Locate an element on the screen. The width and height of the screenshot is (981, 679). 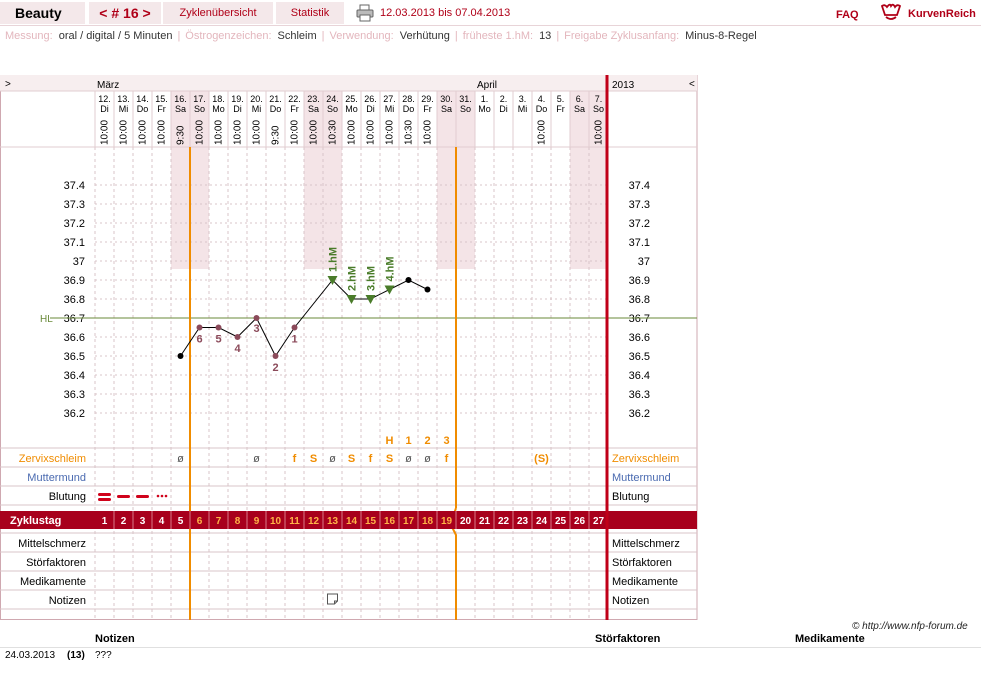
y-tick-left: 37.3 is located at coordinates (74, 205).